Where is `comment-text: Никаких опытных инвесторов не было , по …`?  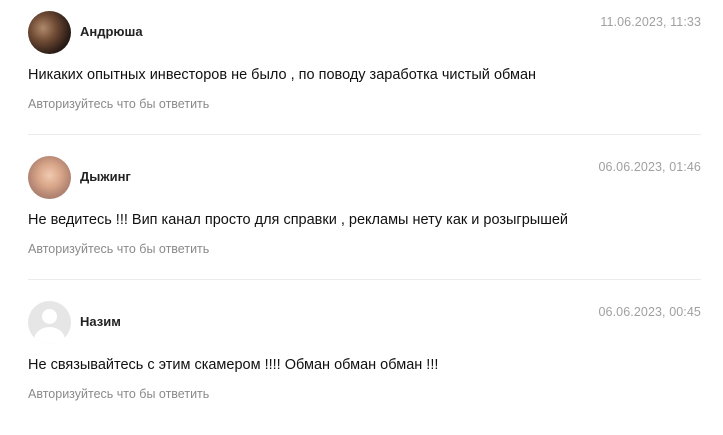
comment-text: Никаких опытных инвесторов не было , по … is located at coordinates (282, 75).